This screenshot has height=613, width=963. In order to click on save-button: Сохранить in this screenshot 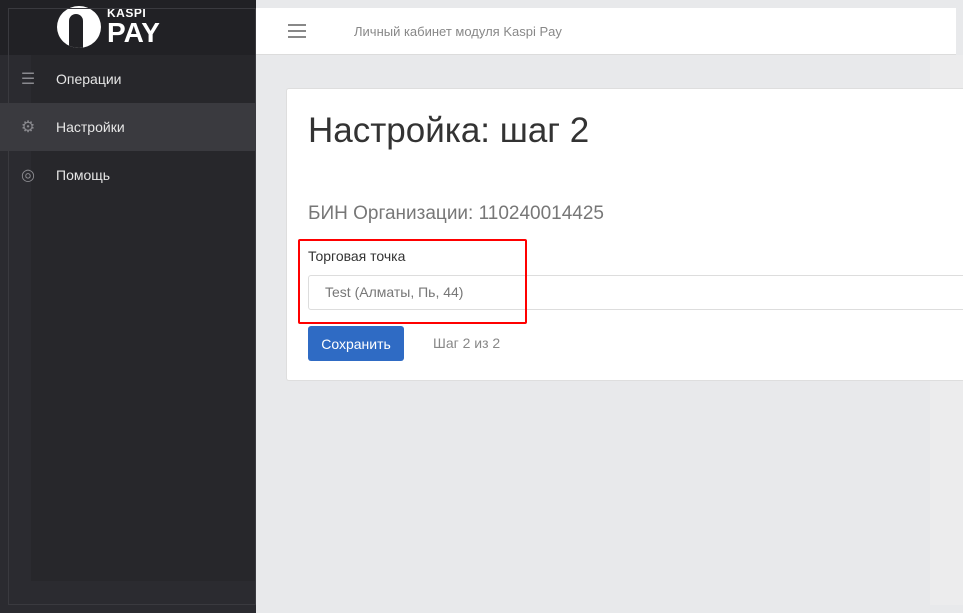, I will do `click(356, 343)`.